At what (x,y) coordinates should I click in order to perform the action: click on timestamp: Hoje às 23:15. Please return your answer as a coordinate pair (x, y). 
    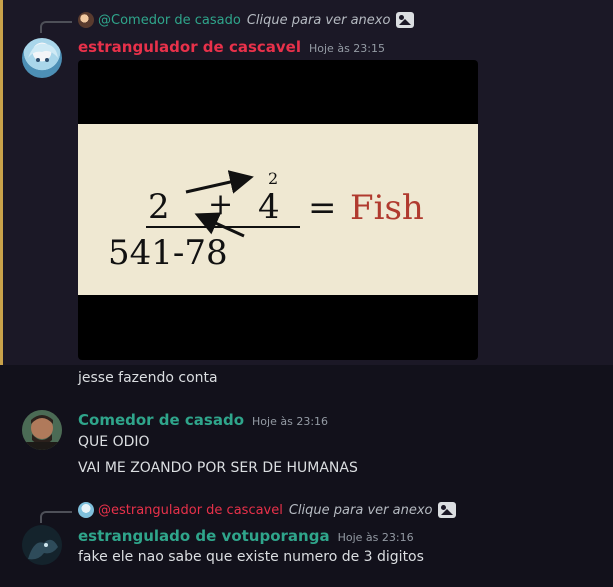
    Looking at the image, I should click on (347, 48).